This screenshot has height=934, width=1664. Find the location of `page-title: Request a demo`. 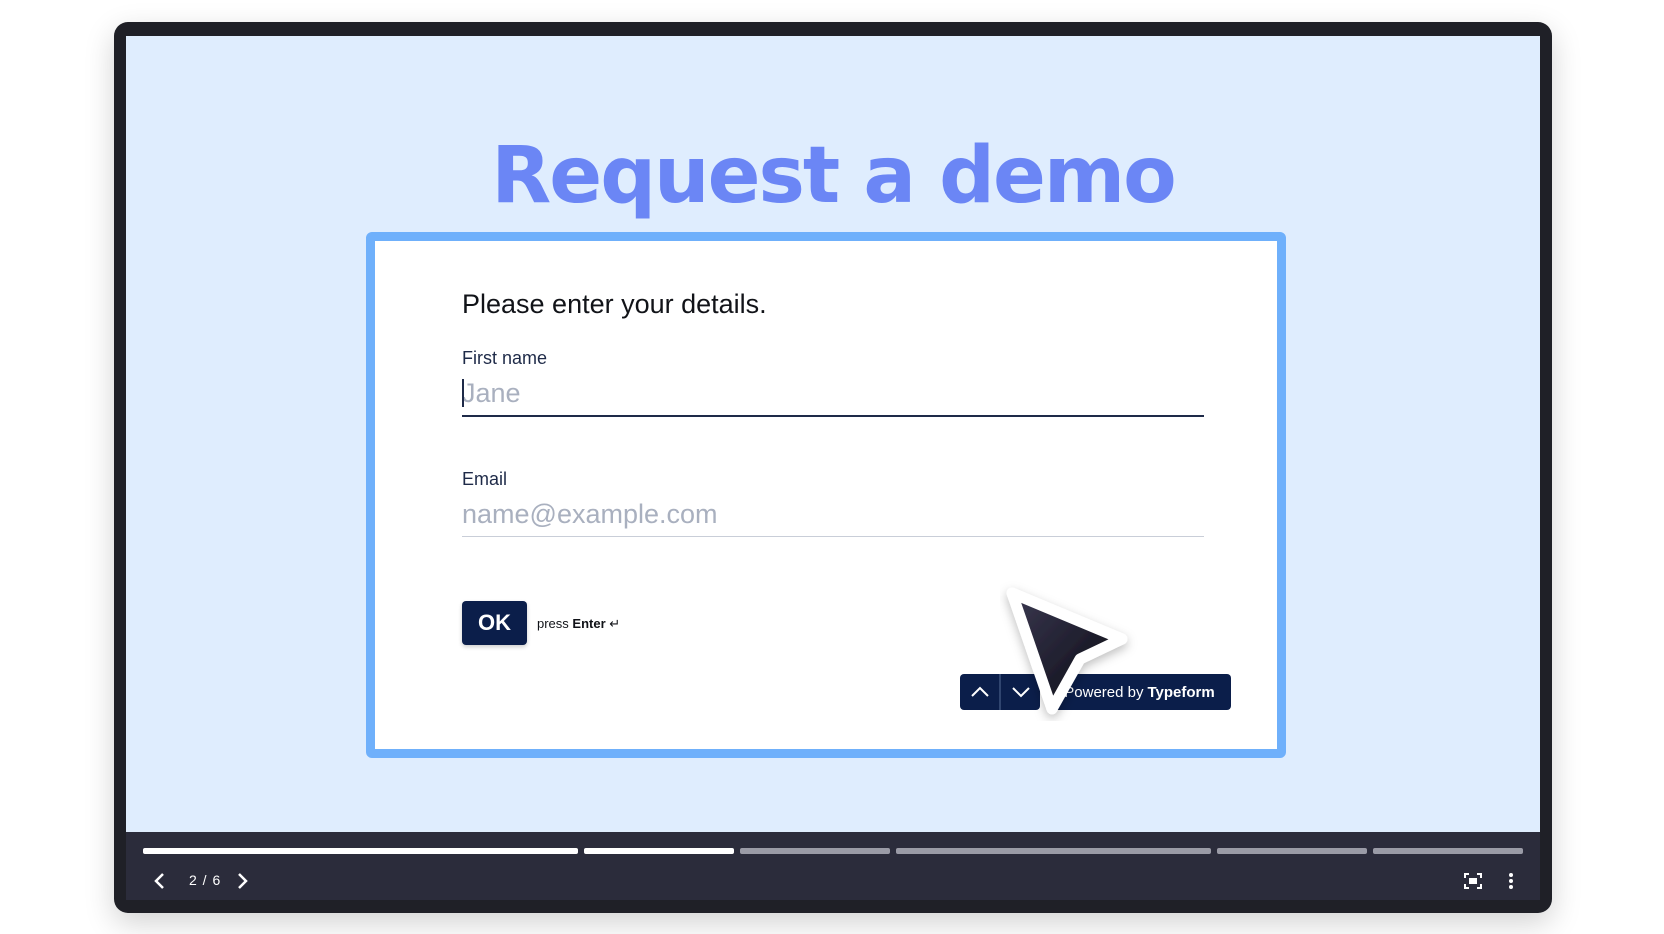

page-title: Request a demo is located at coordinates (833, 176).